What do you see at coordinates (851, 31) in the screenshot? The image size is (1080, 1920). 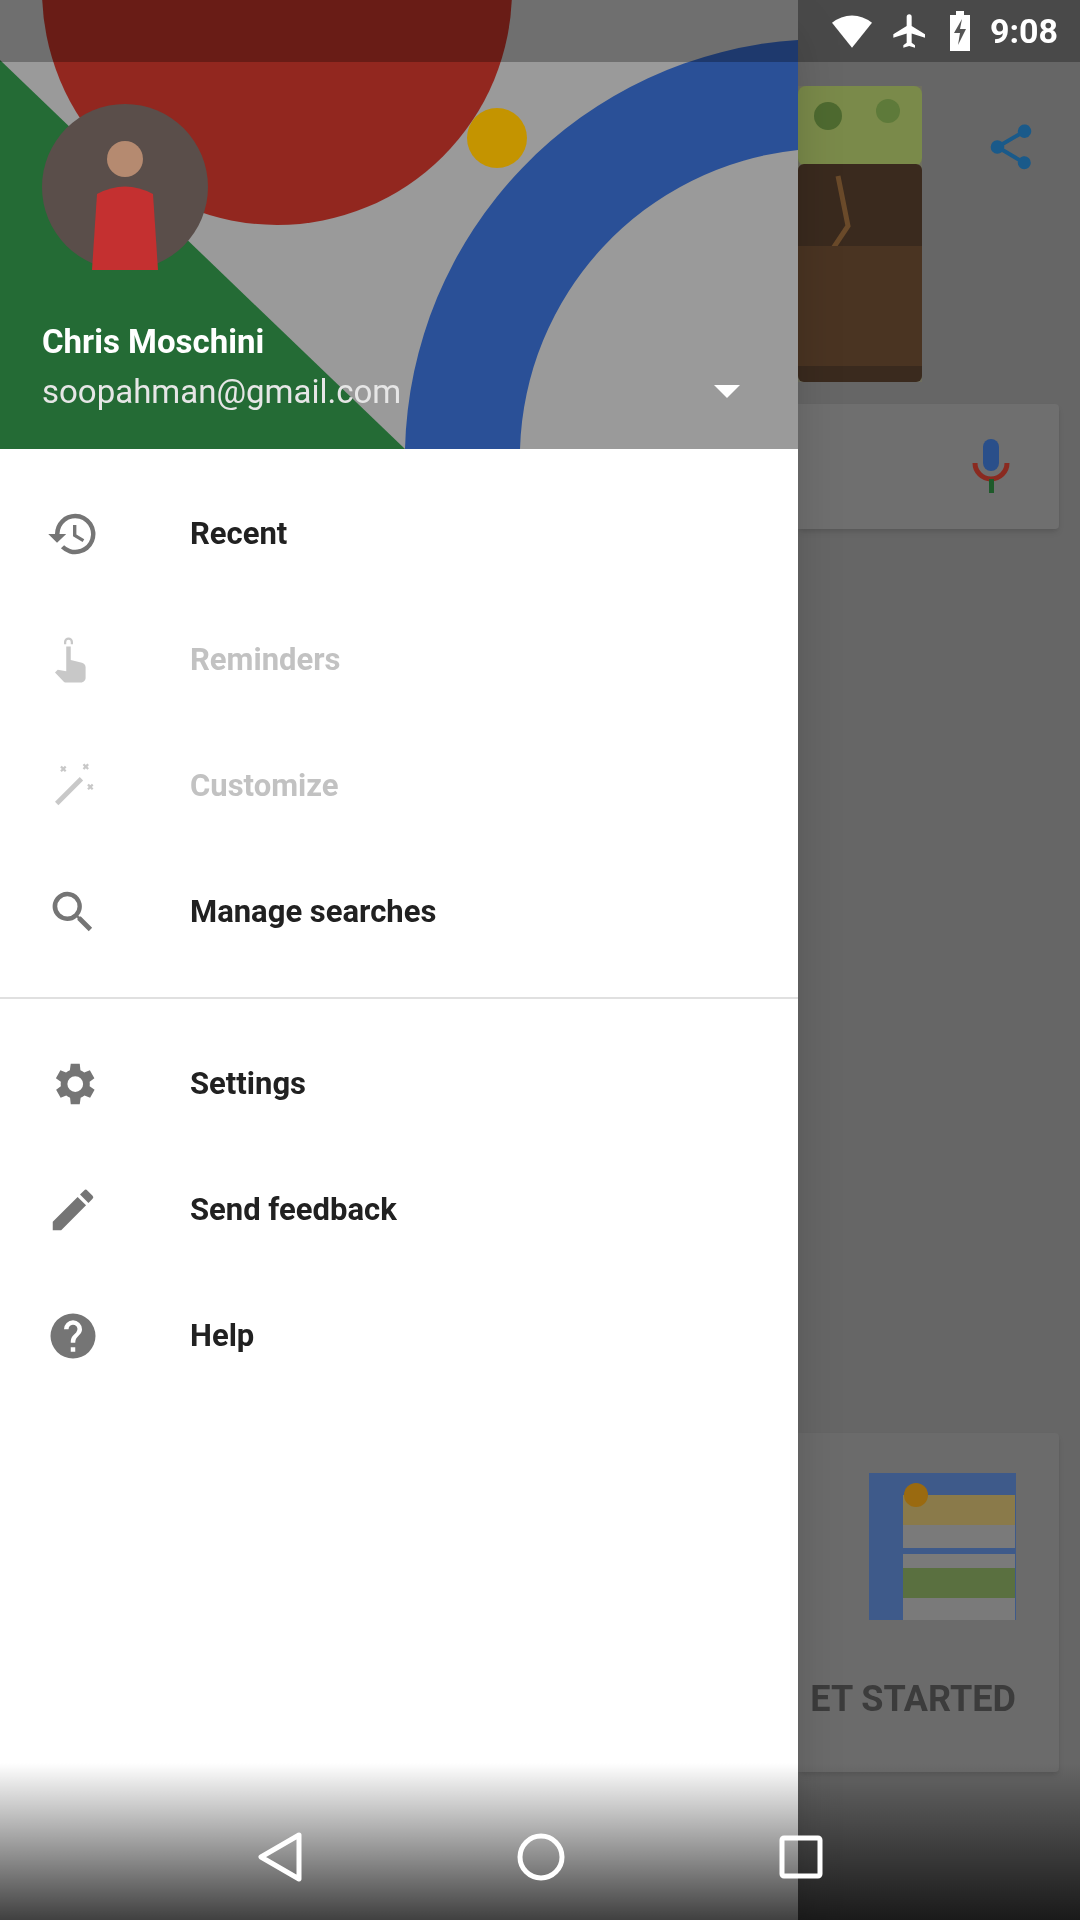 I see `wifi-icon` at bounding box center [851, 31].